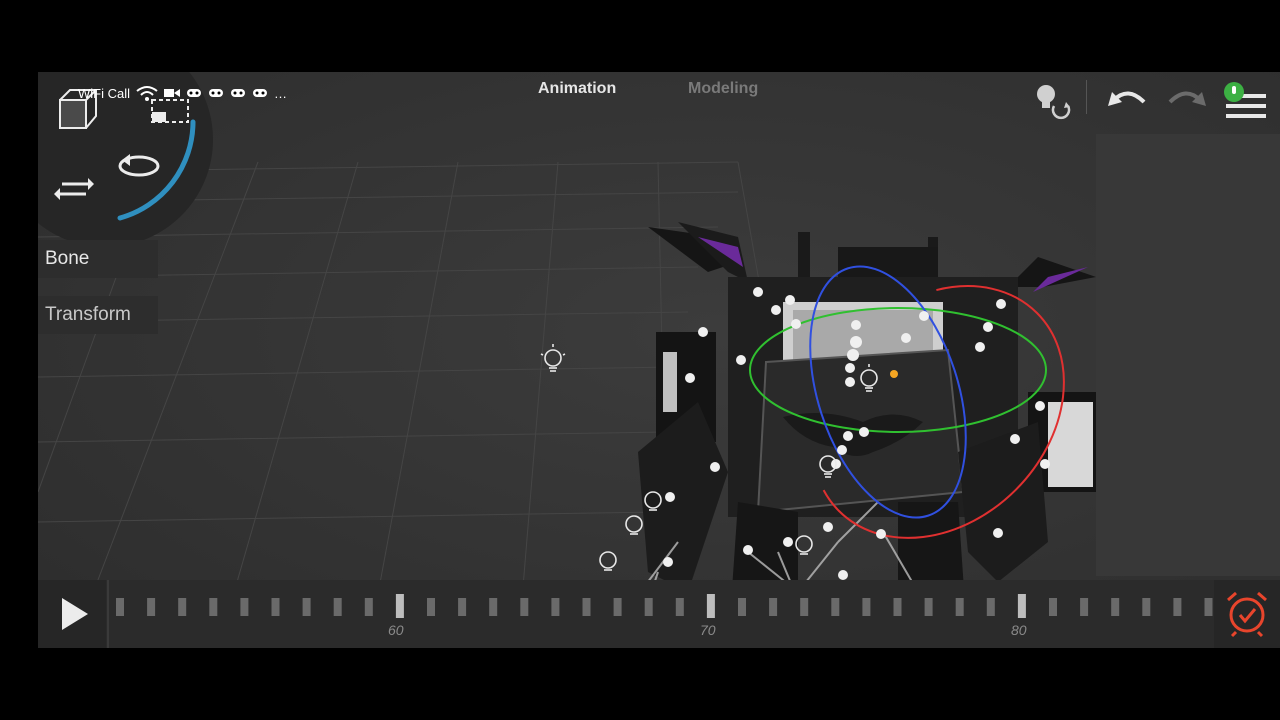 This screenshot has width=1280, height=720. I want to click on inspector-panel, so click(1188, 355).